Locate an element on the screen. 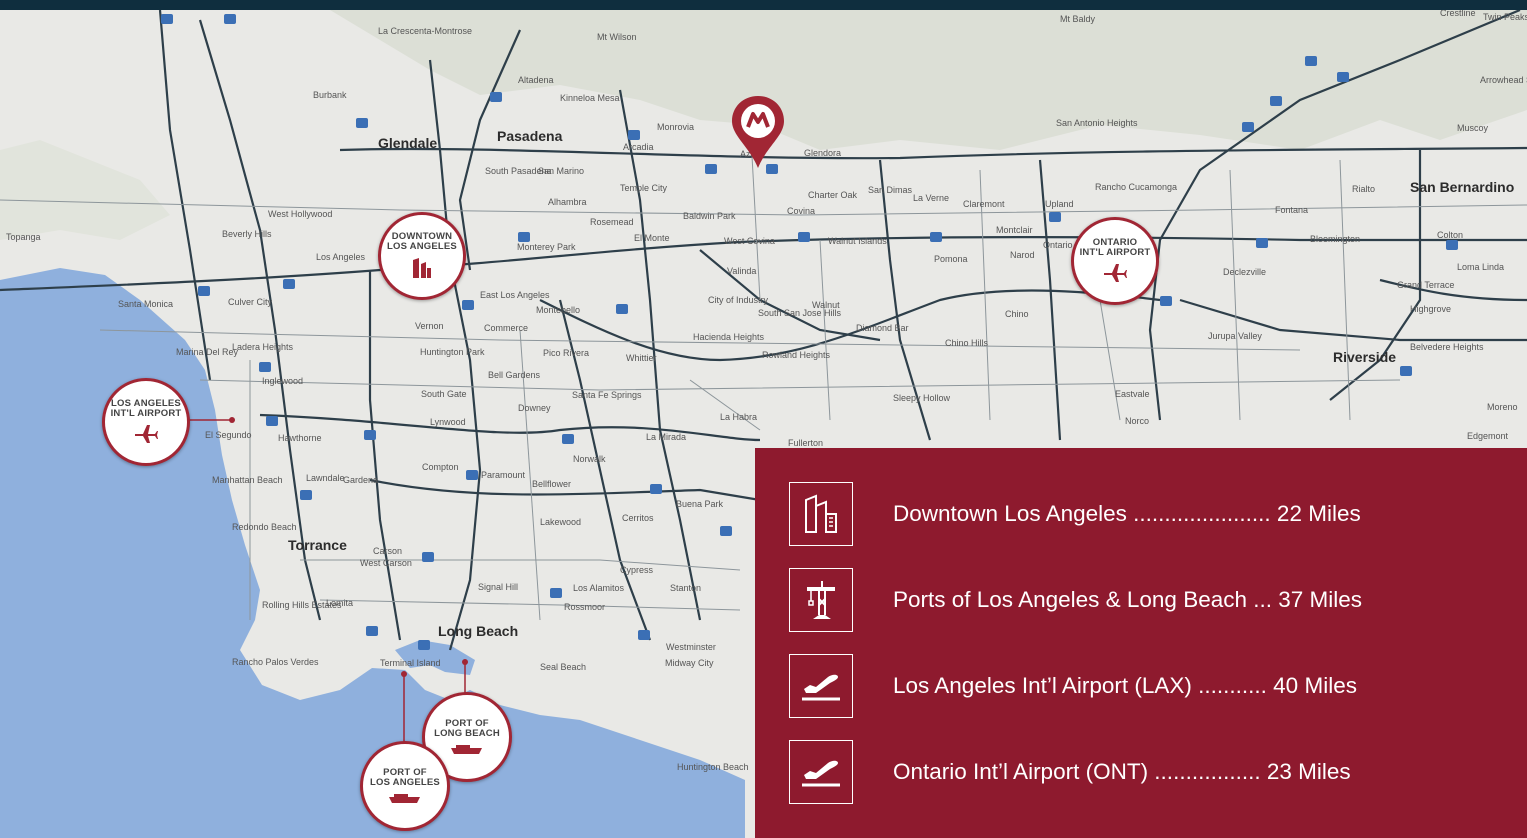 The width and height of the screenshot is (1527, 838). city-label: El Segundo is located at coordinates (228, 435).